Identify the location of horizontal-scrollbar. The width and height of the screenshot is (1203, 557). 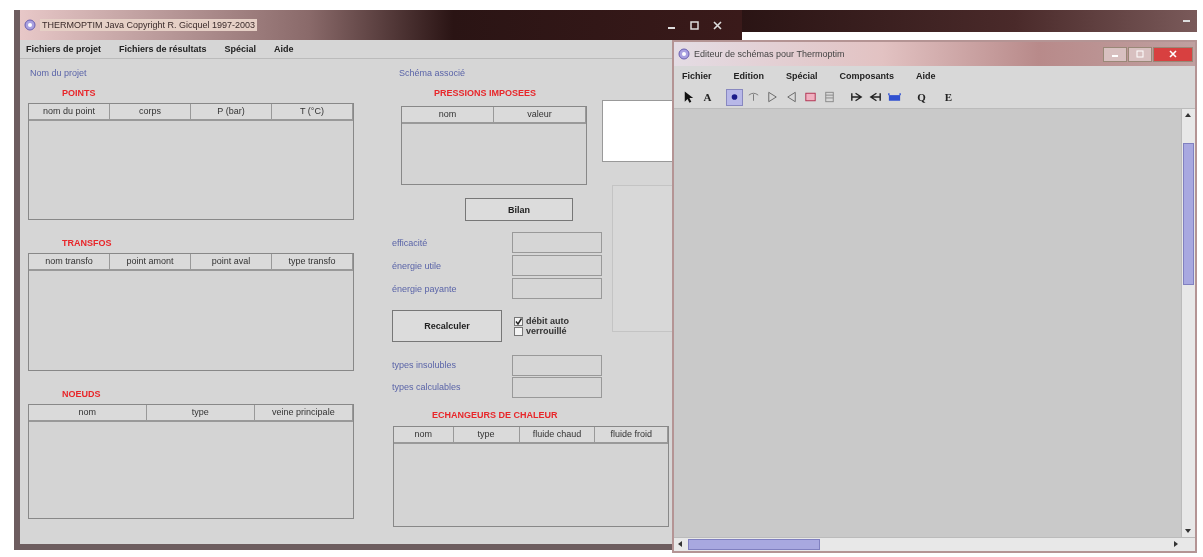
(934, 544).